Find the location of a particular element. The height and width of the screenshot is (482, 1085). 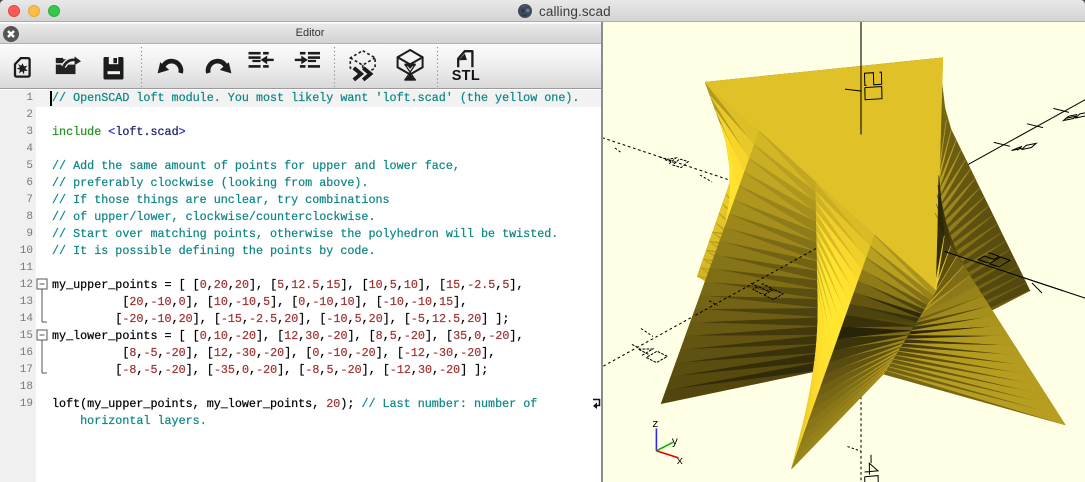

svg-text: y is located at coordinates (675, 443).